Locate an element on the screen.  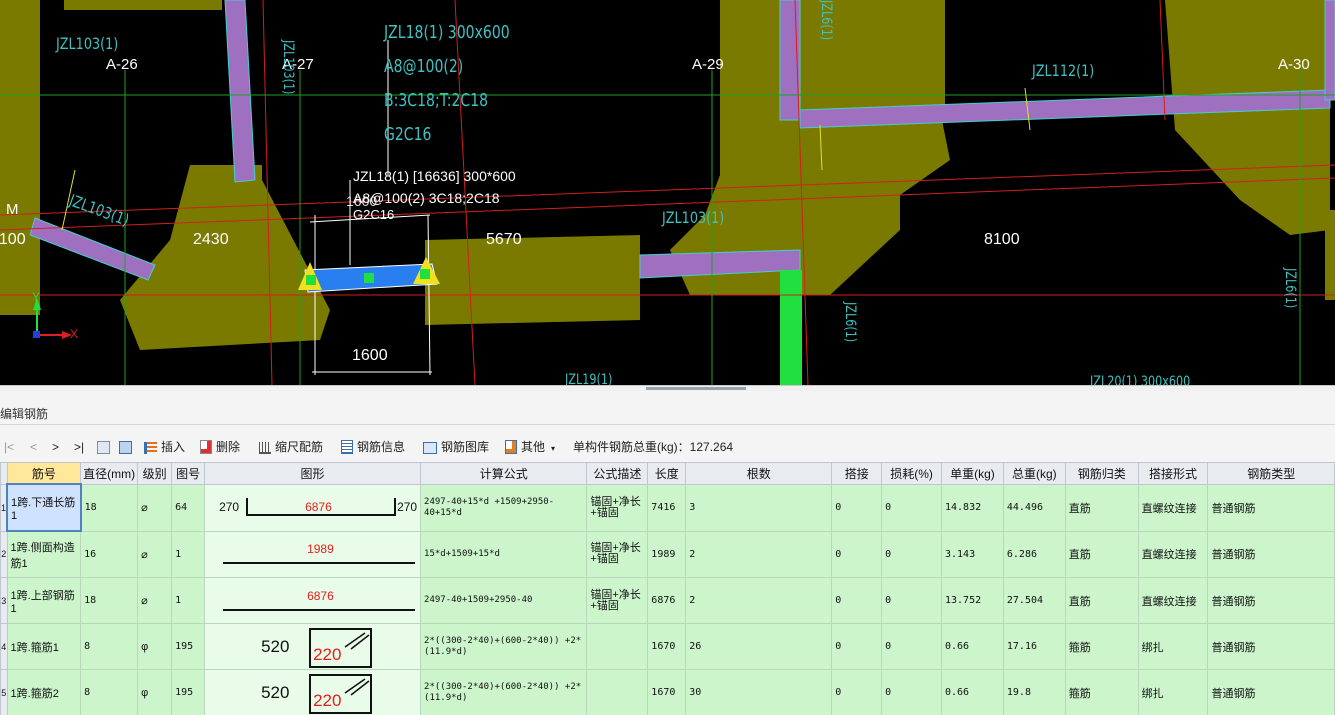
formula-cell: 2497-40+15*d +1509+2950-40+15*d is located at coordinates (504, 507).